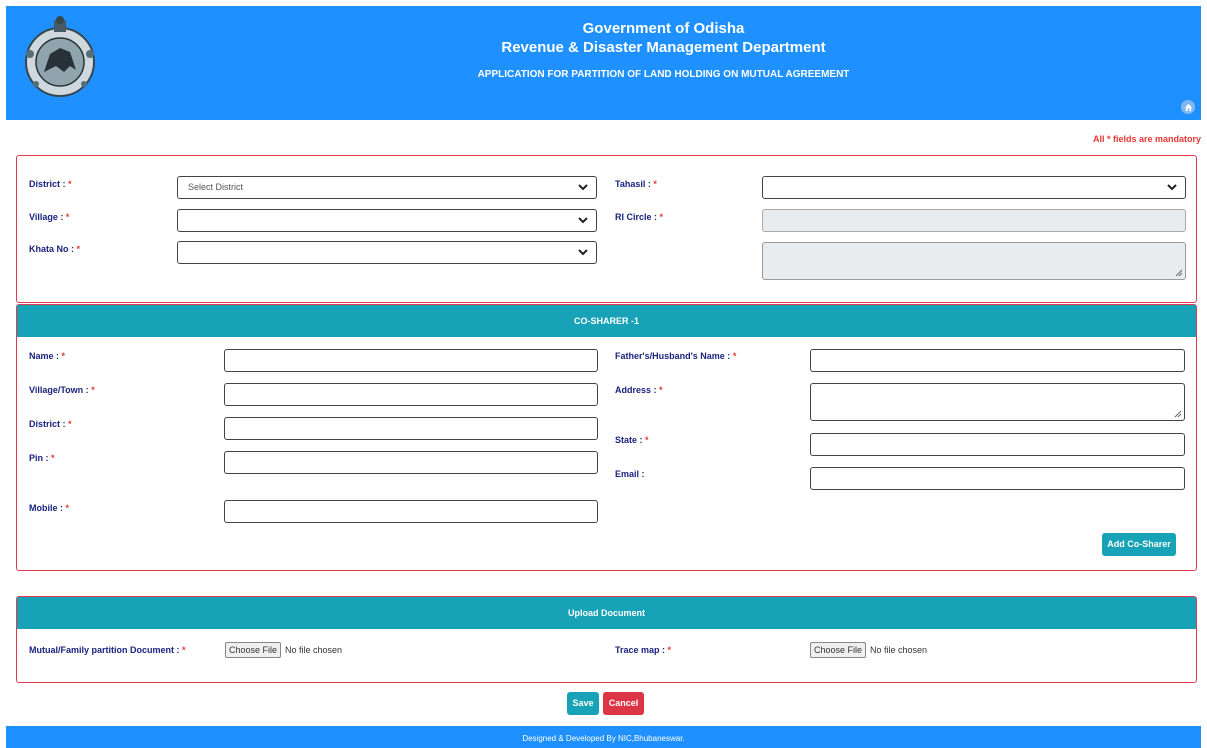 This screenshot has height=748, width=1207. I want to click on save-button: Save, so click(583, 703).